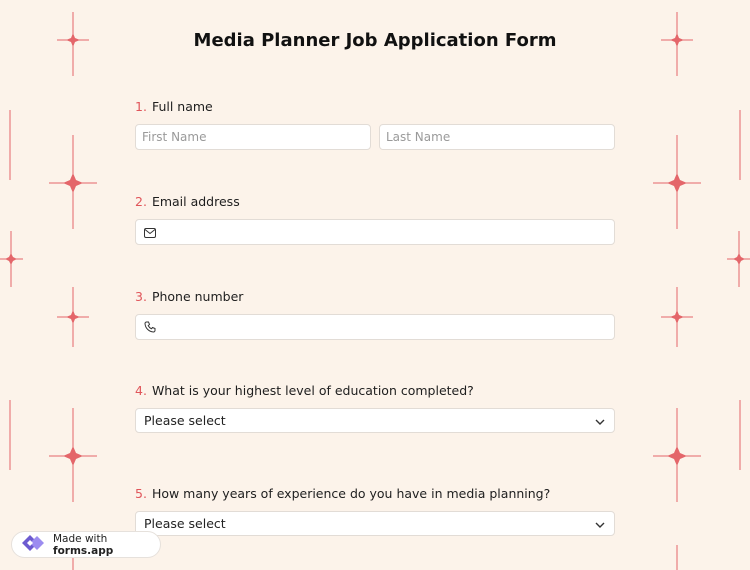 The height and width of the screenshot is (570, 750). What do you see at coordinates (150, 327) in the screenshot?
I see `phone-icon` at bounding box center [150, 327].